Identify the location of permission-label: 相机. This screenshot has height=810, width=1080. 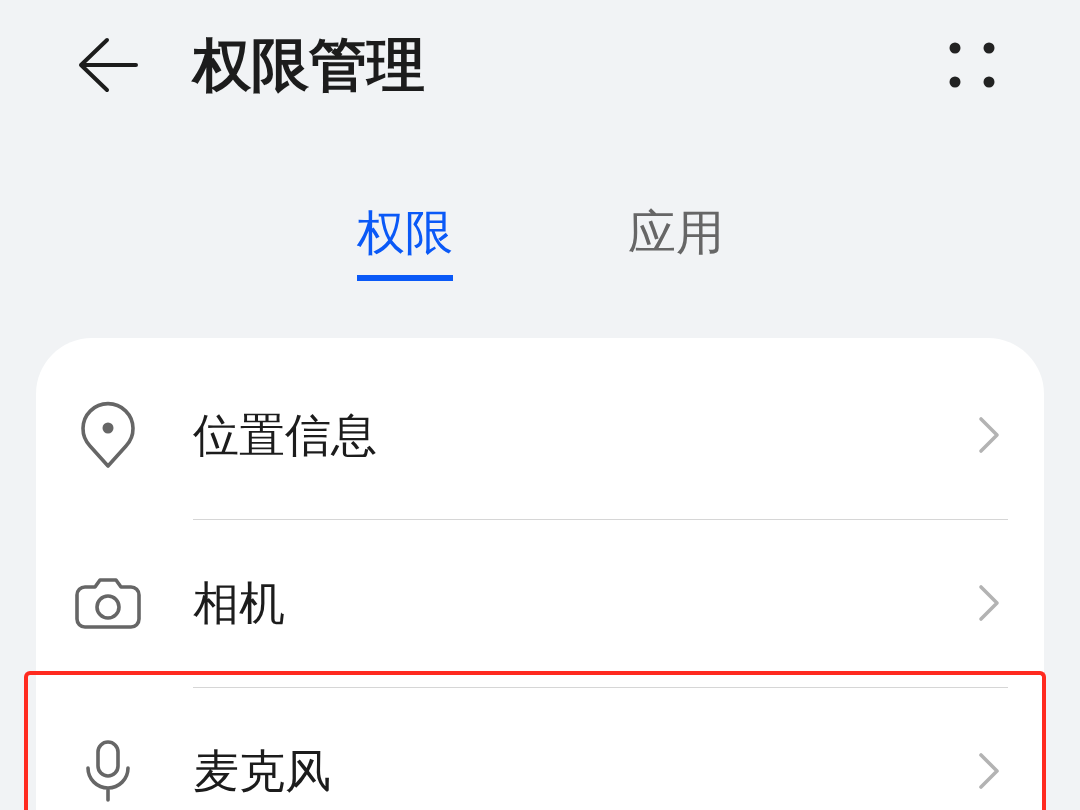
(585, 603).